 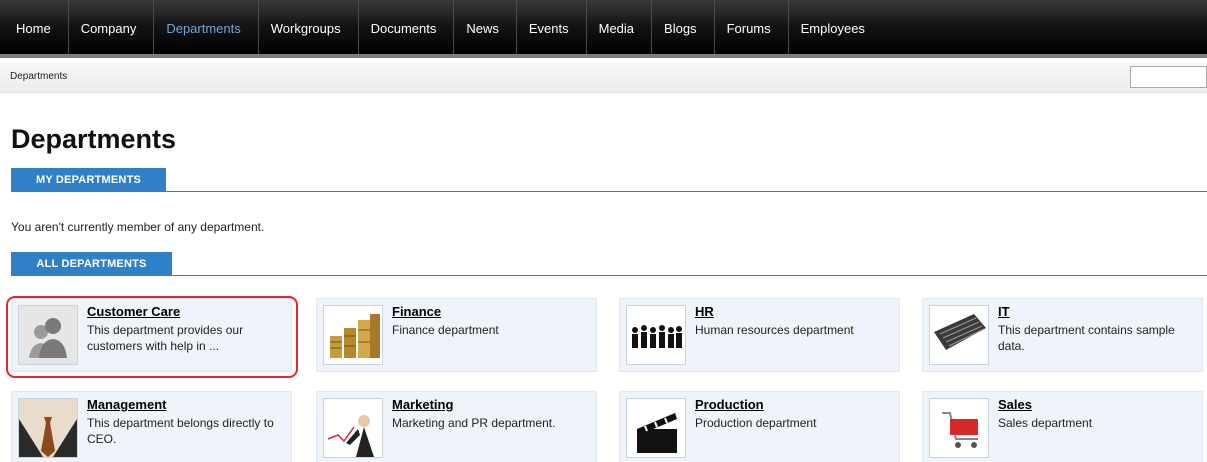 I want to click on department-name: Marketing, so click(x=422, y=404).